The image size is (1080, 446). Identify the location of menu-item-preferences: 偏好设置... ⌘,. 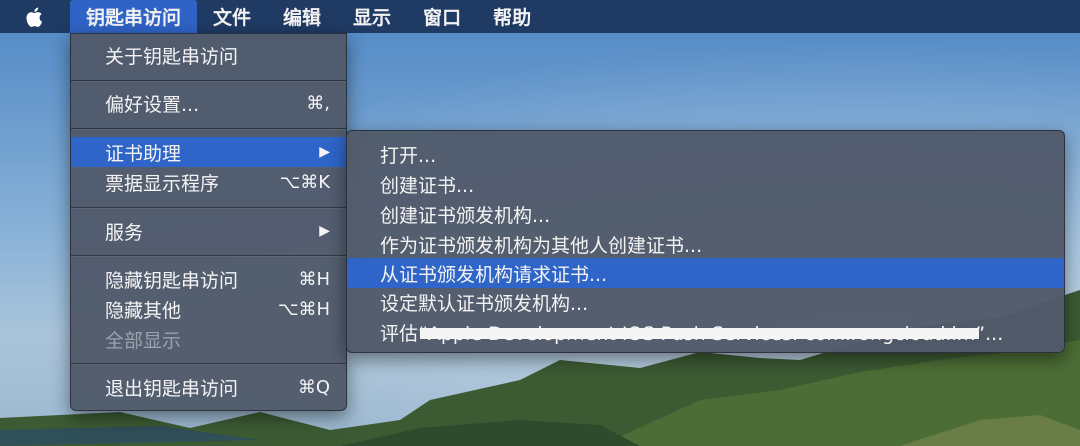
(208, 103).